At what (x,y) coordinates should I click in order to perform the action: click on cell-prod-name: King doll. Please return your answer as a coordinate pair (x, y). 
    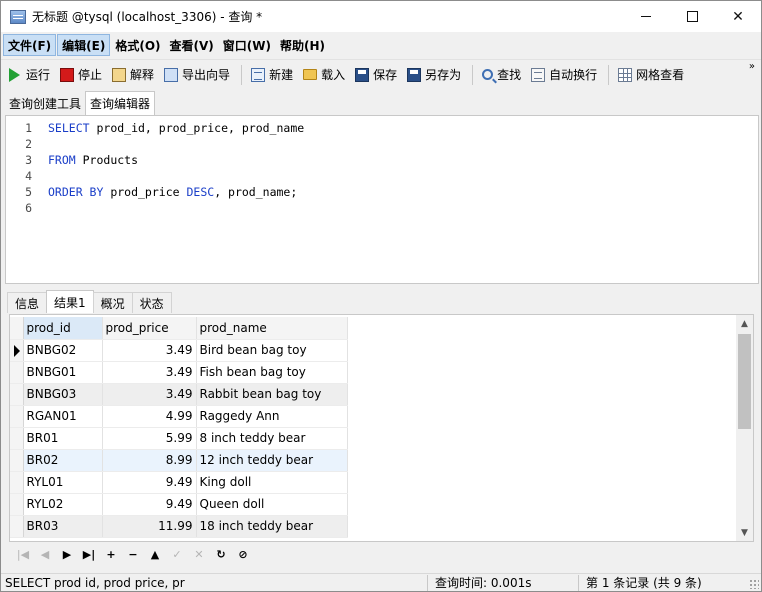
    Looking at the image, I should click on (272, 482).